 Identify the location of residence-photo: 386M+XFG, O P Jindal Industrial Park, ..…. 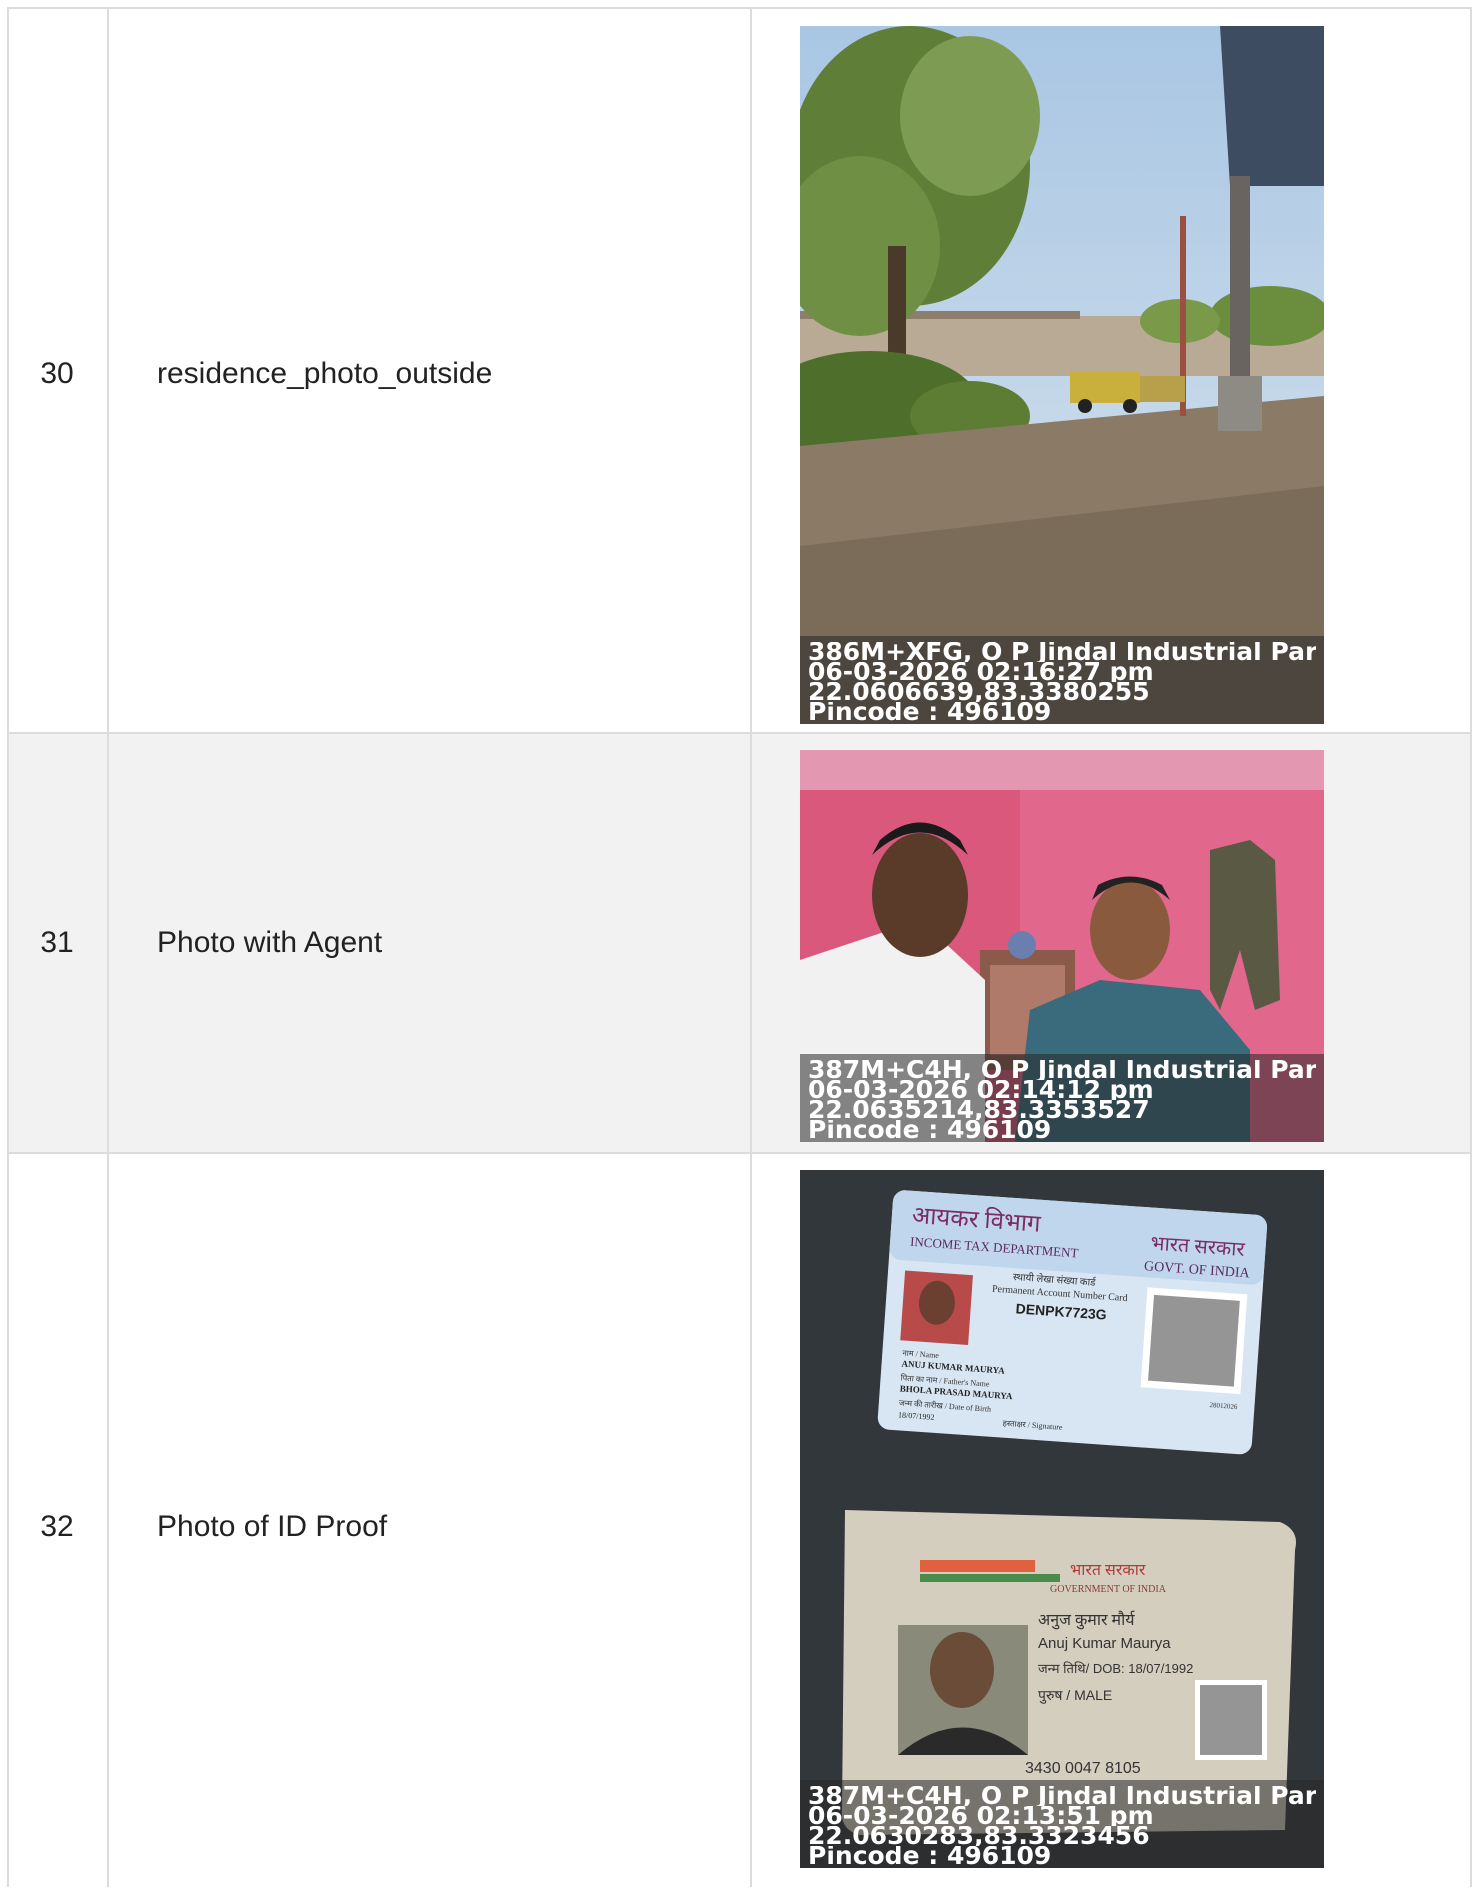
(1062, 375).